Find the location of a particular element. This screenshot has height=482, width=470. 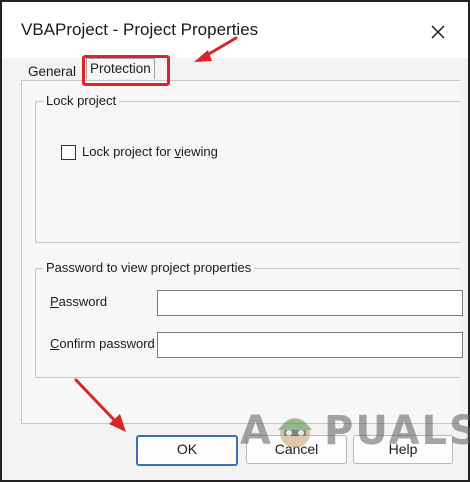

confirm-password-label: Confirm password is located at coordinates (102, 343).